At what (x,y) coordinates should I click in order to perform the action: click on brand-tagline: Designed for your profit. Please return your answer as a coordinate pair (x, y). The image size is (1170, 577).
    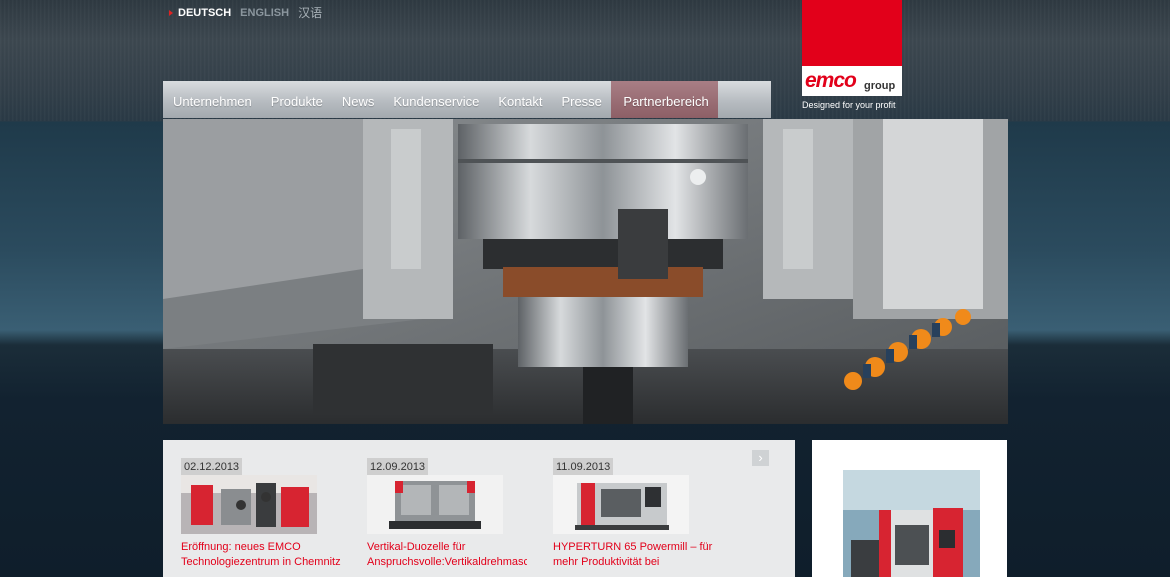
    Looking at the image, I should click on (849, 105).